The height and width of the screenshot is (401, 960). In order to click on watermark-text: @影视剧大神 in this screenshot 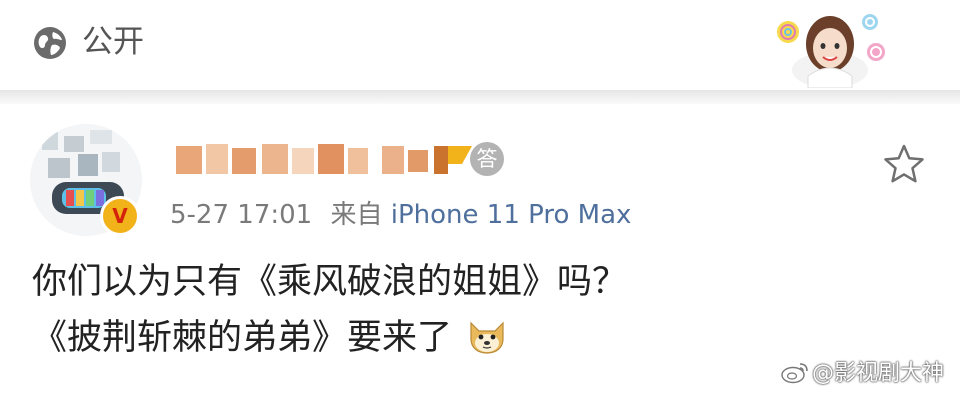, I will do `click(877, 373)`.